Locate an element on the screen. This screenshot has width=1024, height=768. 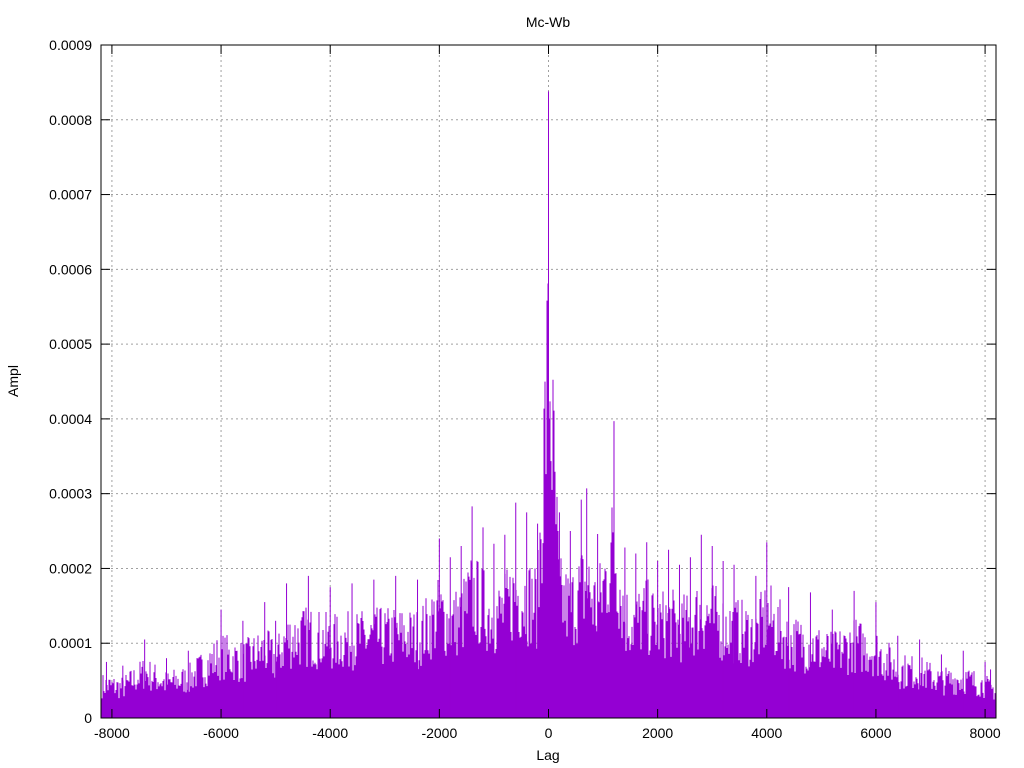
x-tick-label: 0 is located at coordinates (549, 733).